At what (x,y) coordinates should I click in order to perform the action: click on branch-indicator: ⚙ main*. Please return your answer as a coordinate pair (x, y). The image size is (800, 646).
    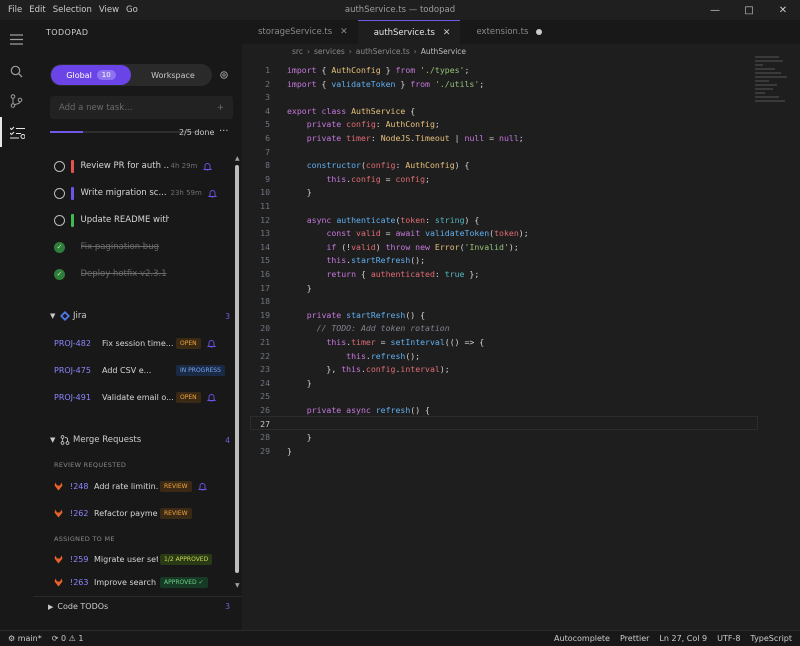
    Looking at the image, I should click on (25, 638).